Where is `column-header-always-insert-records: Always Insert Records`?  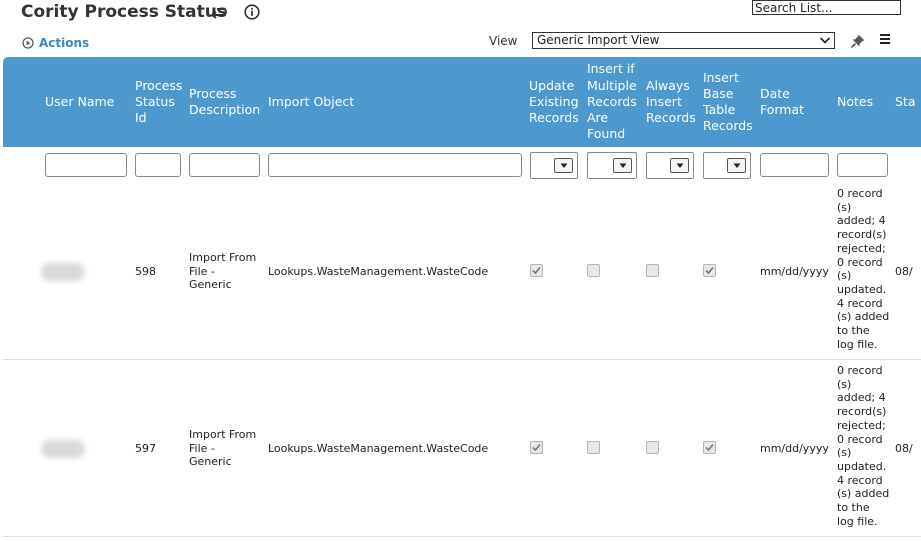 column-header-always-insert-records: Always Insert Records is located at coordinates (671, 102).